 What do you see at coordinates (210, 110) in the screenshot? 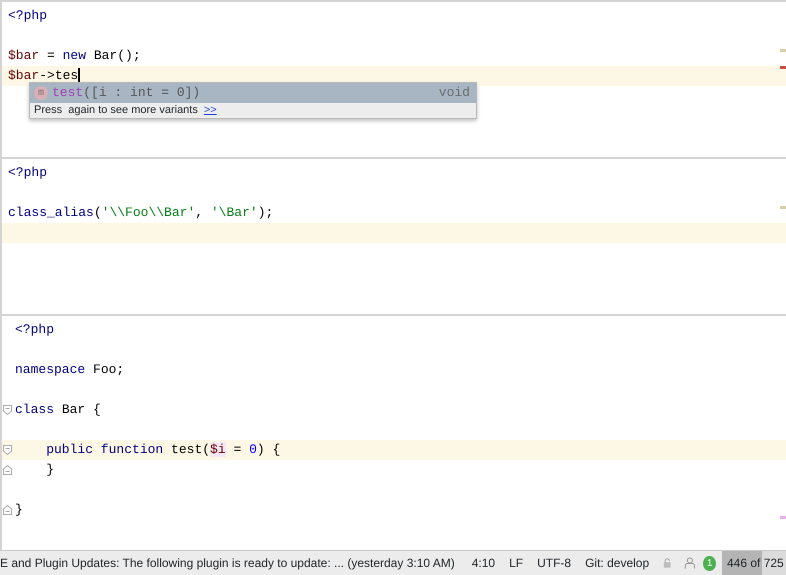
I see `more-variants-link: >>` at bounding box center [210, 110].